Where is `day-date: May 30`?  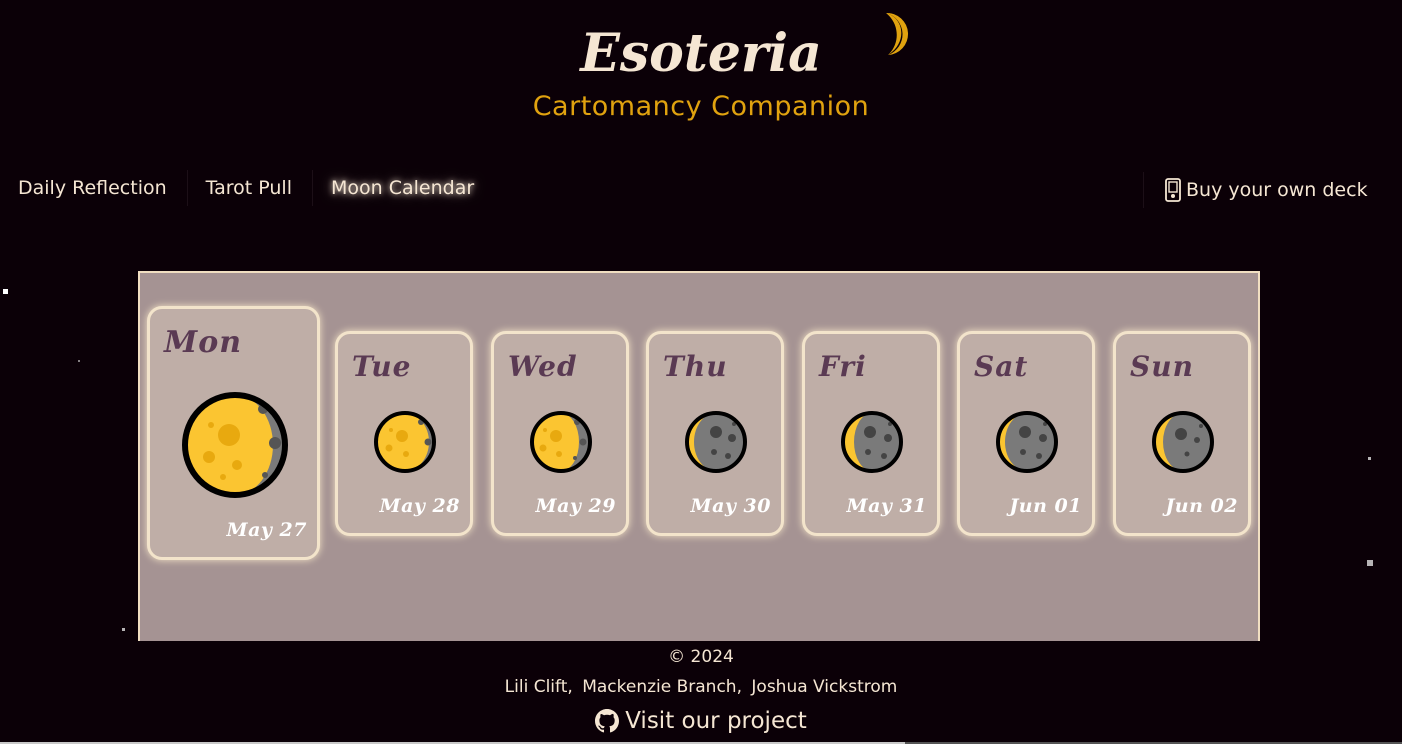 day-date: May 30 is located at coordinates (730, 506).